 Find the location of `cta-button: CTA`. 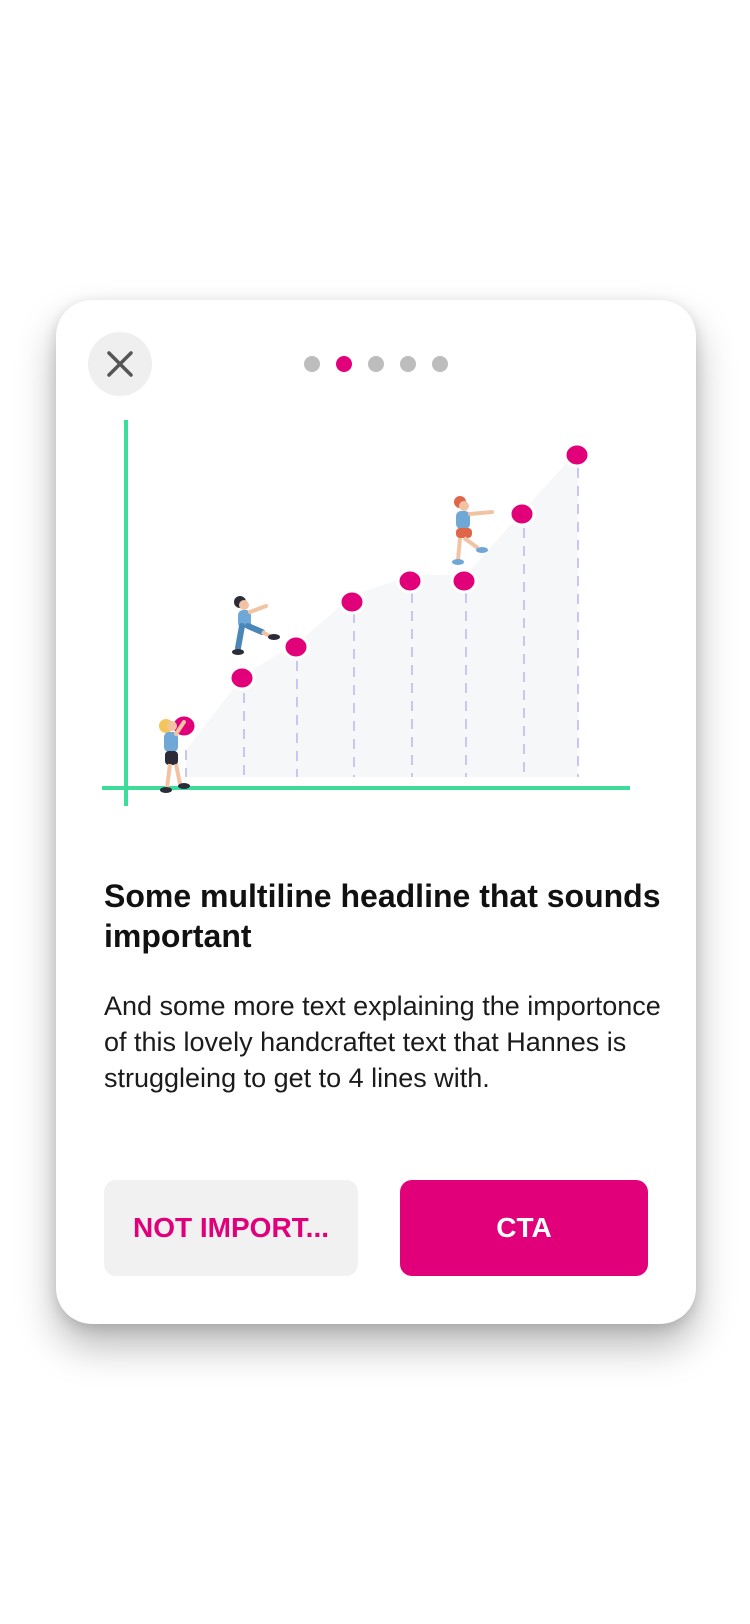

cta-button: CTA is located at coordinates (524, 1228).